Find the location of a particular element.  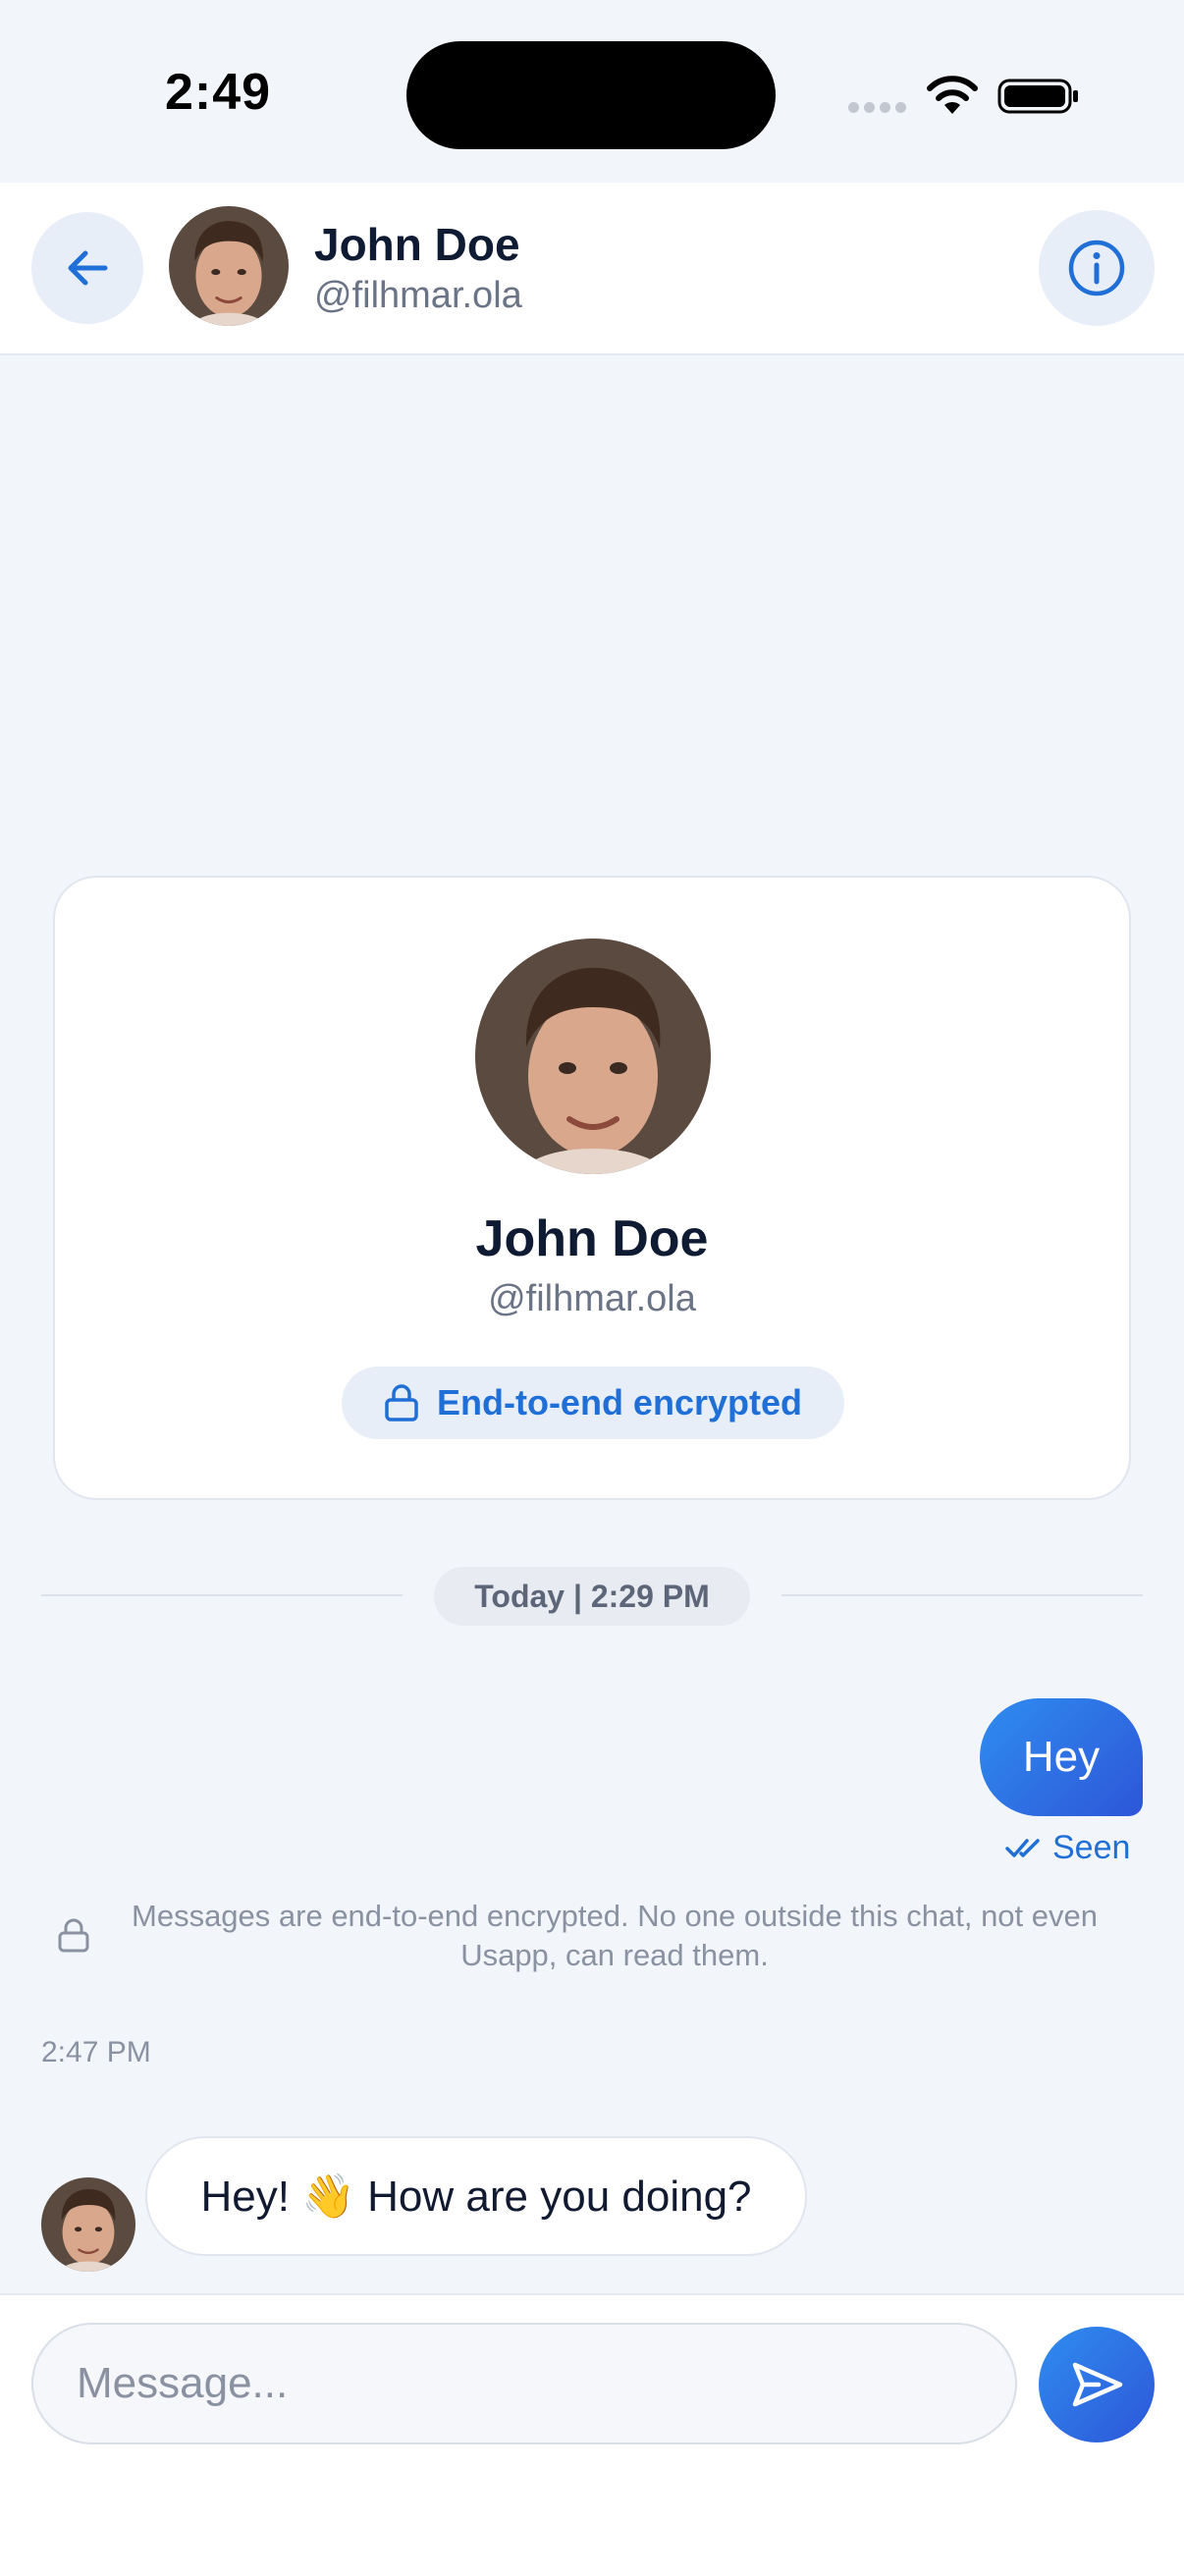

message-timestamp: 2:47 PM is located at coordinates (96, 2052).